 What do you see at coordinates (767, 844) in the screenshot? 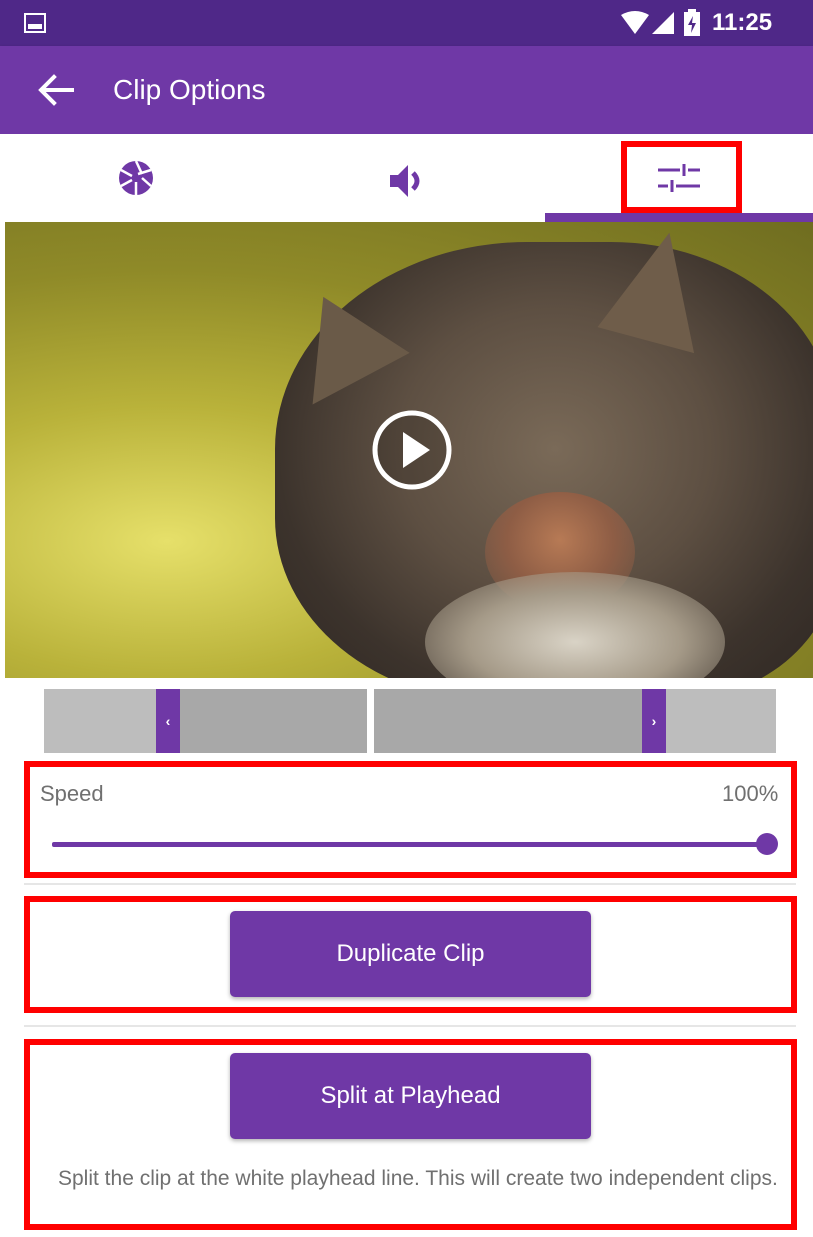
I see `speed-slider-thumb` at bounding box center [767, 844].